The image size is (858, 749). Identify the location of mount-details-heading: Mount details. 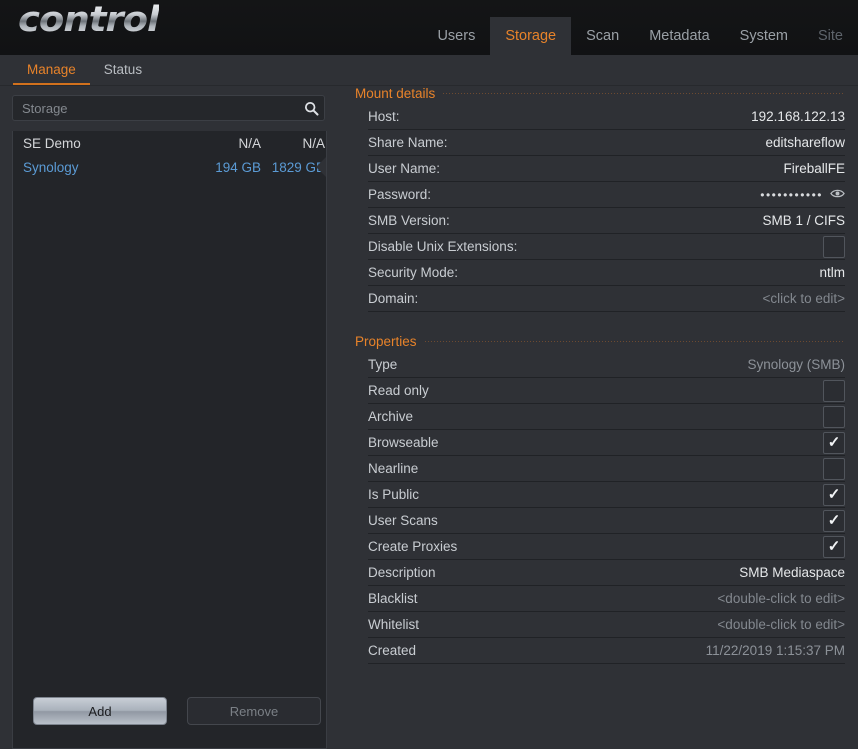
(600, 93).